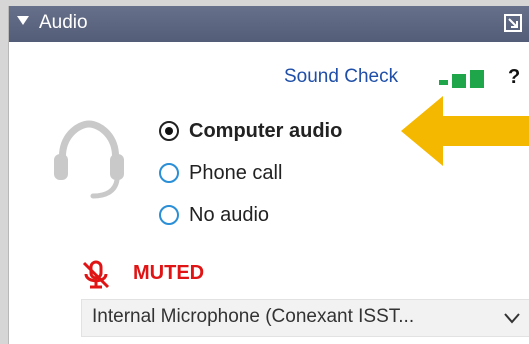 The height and width of the screenshot is (344, 529). Describe the element at coordinates (96, 275) in the screenshot. I see `muted-mic-icon` at that location.